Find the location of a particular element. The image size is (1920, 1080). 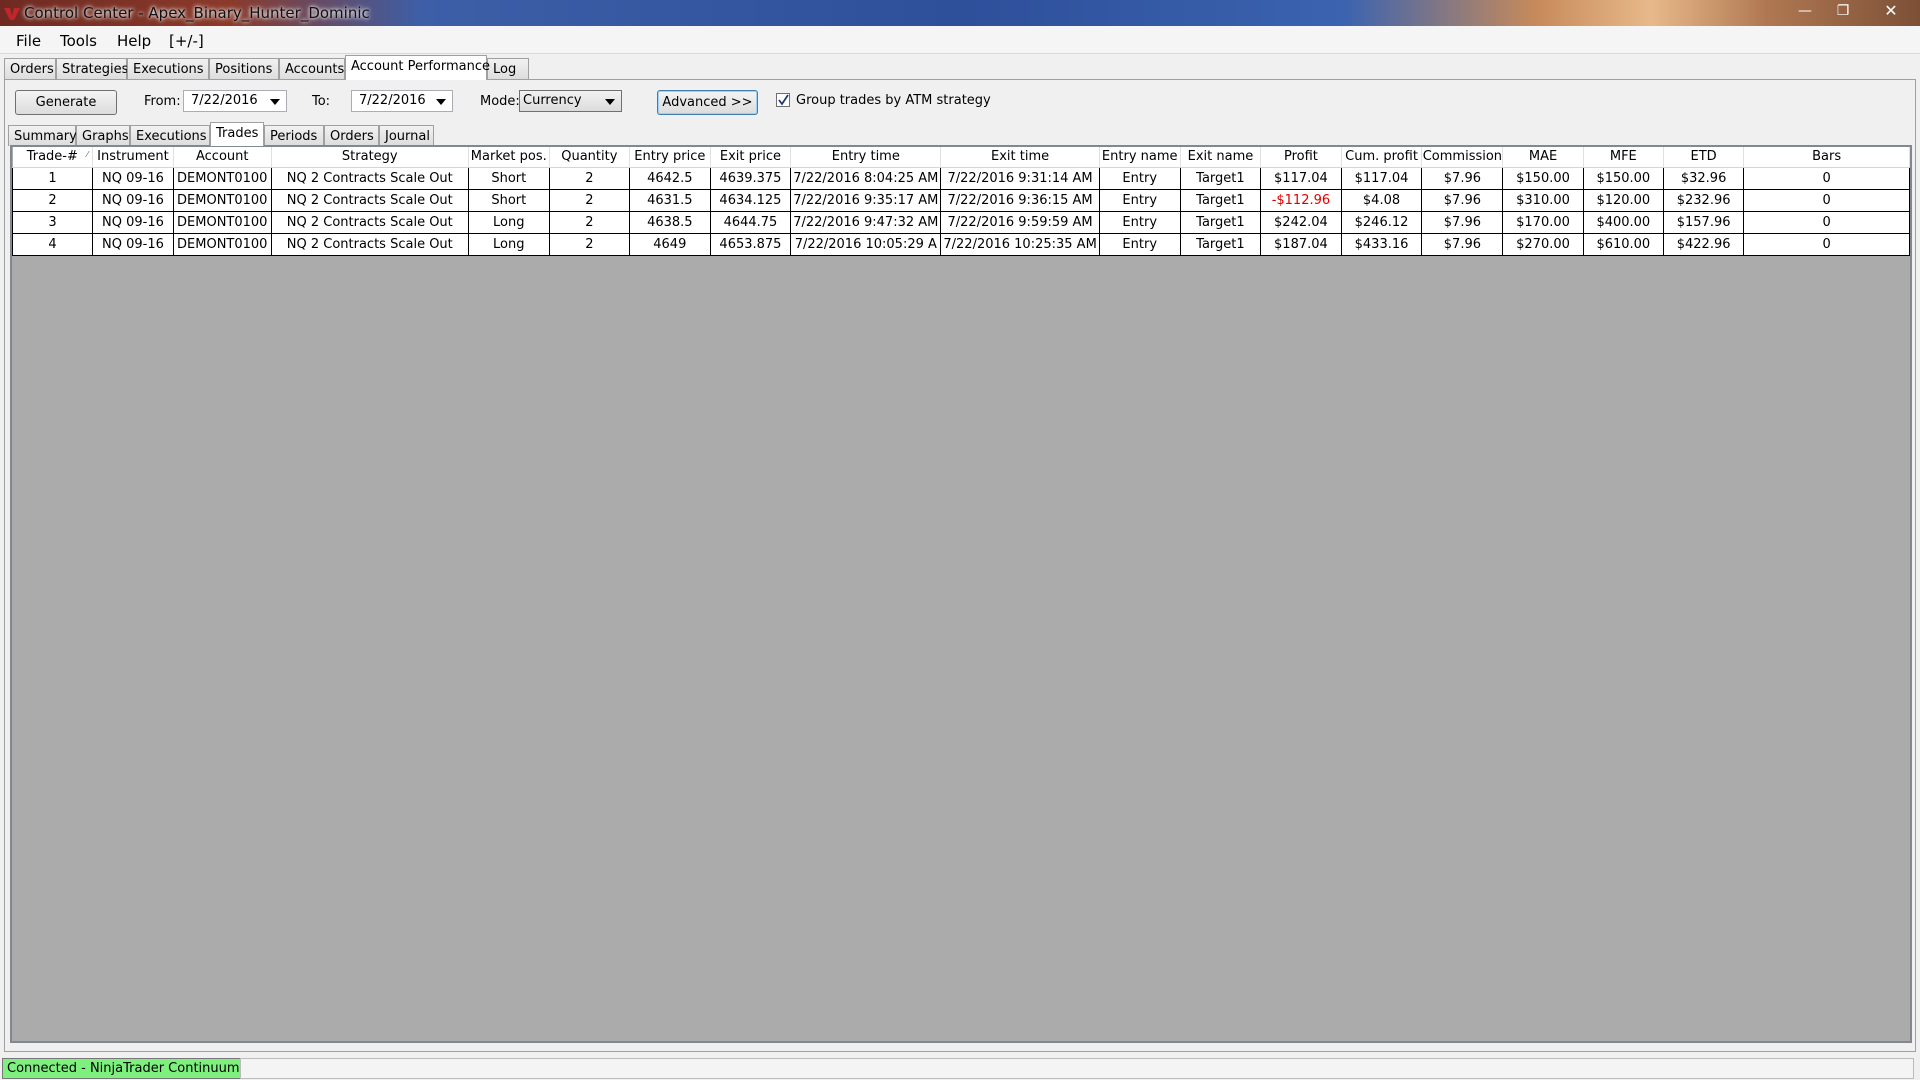

group-trades-checkbox is located at coordinates (783, 100).